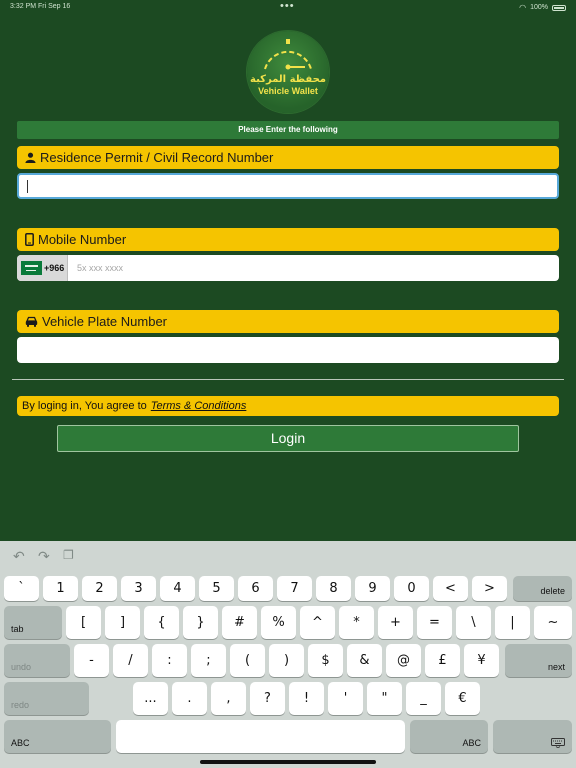  What do you see at coordinates (44, 556) in the screenshot?
I see `redo-icon: ↷` at bounding box center [44, 556].